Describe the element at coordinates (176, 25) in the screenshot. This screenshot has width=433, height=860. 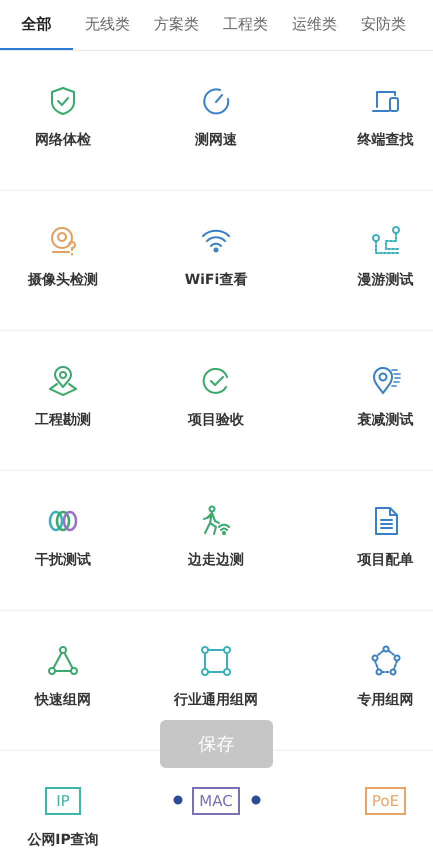
I see `category-tab: 方案类` at that location.